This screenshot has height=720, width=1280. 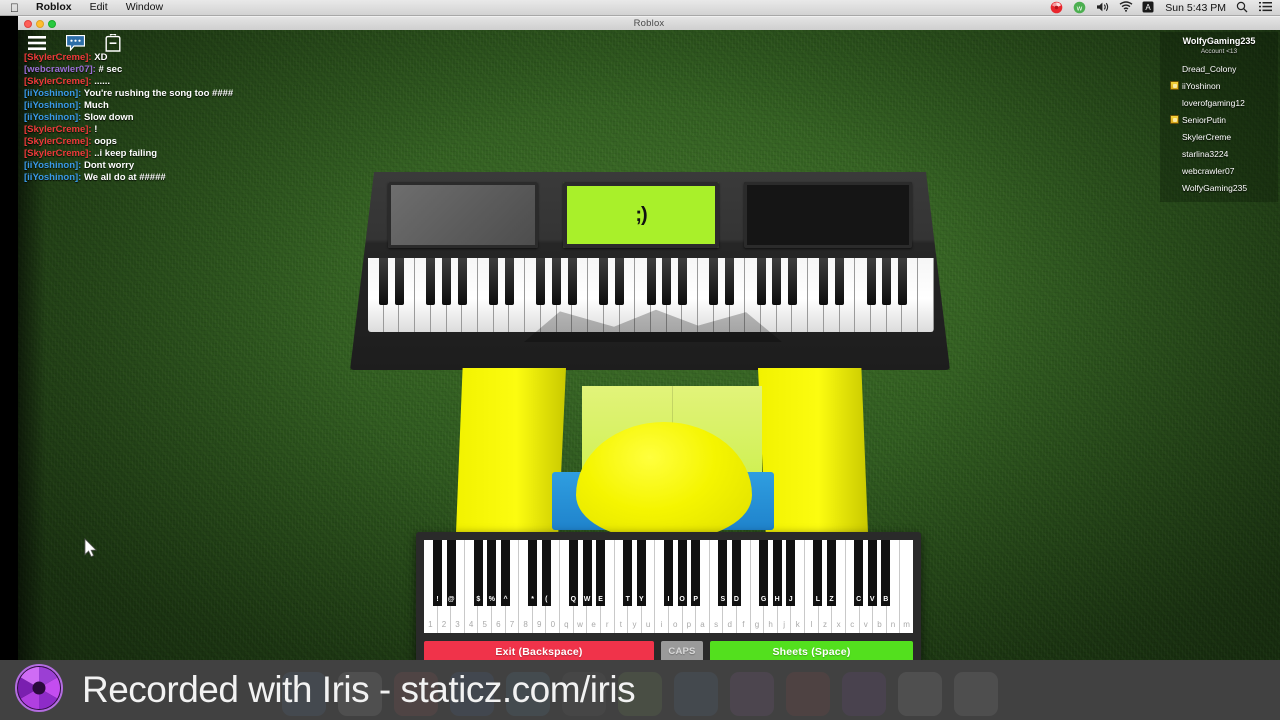 What do you see at coordinates (444, 624) in the screenshot?
I see `piano-white-key-label: 2` at bounding box center [444, 624].